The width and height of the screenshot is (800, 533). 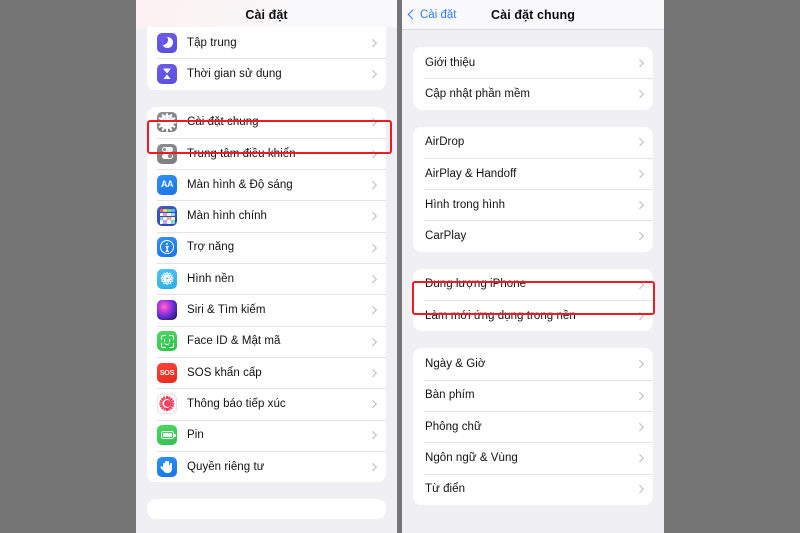 I want to click on face-id-icon, so click(x=167, y=341).